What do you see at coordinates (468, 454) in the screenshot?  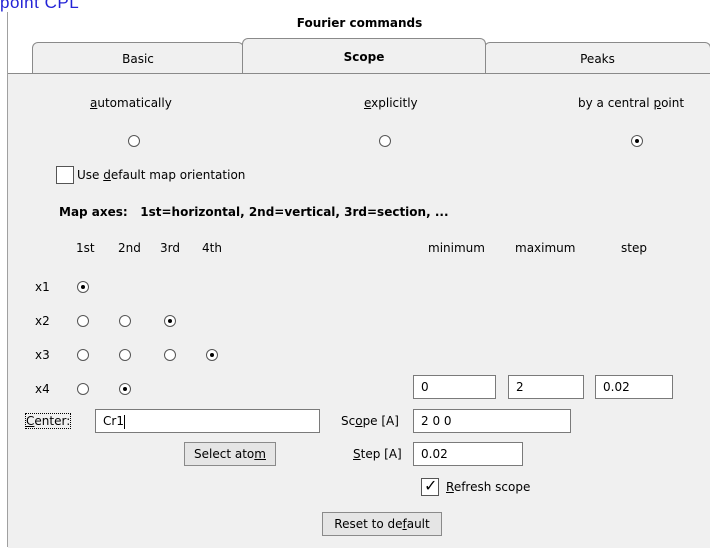 I see `step-input: 0.02` at bounding box center [468, 454].